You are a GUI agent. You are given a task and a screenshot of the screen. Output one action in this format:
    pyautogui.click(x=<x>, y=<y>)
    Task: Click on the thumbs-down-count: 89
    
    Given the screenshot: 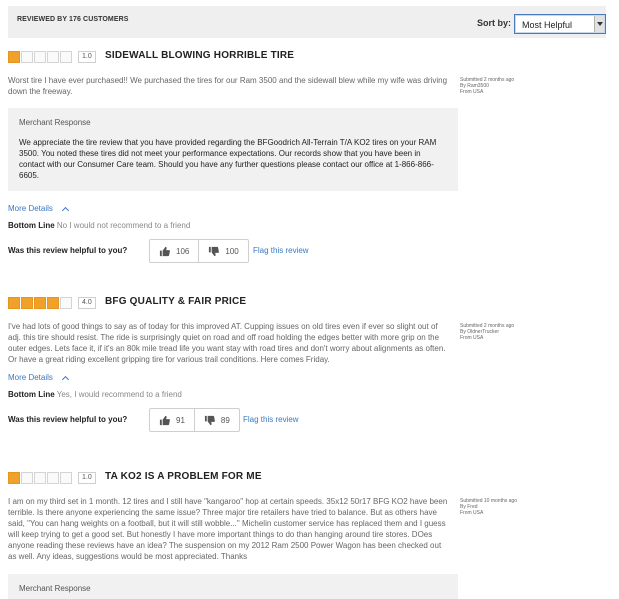 What is the action you would take?
    pyautogui.click(x=225, y=420)
    